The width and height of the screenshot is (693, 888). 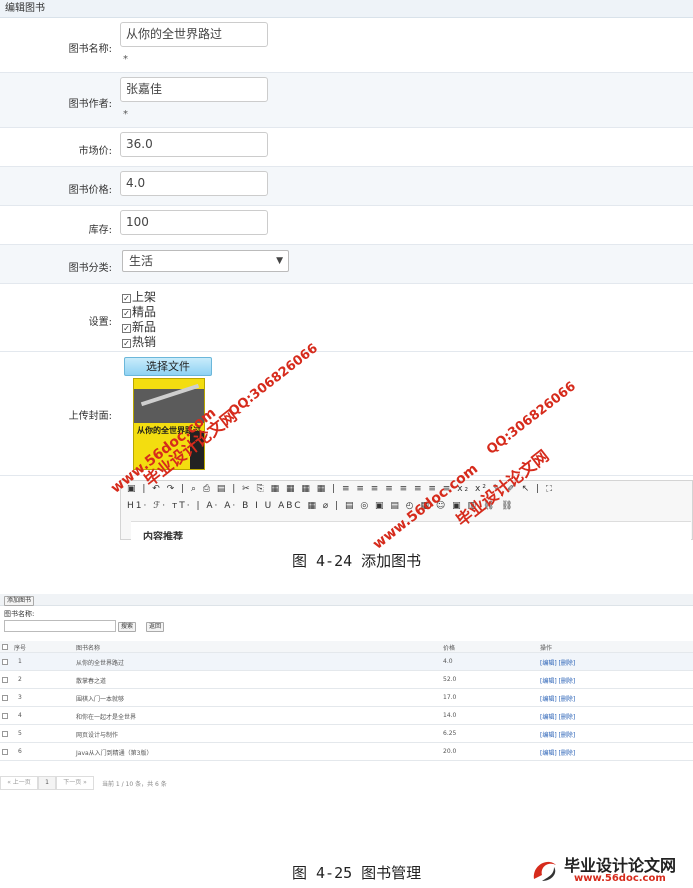 I want to click on cell-name: 围棋入门一本就够, so click(x=100, y=699).